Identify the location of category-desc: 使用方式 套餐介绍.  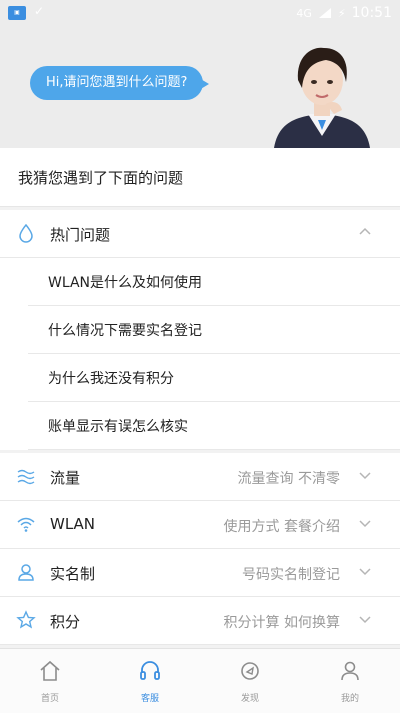
(281, 527).